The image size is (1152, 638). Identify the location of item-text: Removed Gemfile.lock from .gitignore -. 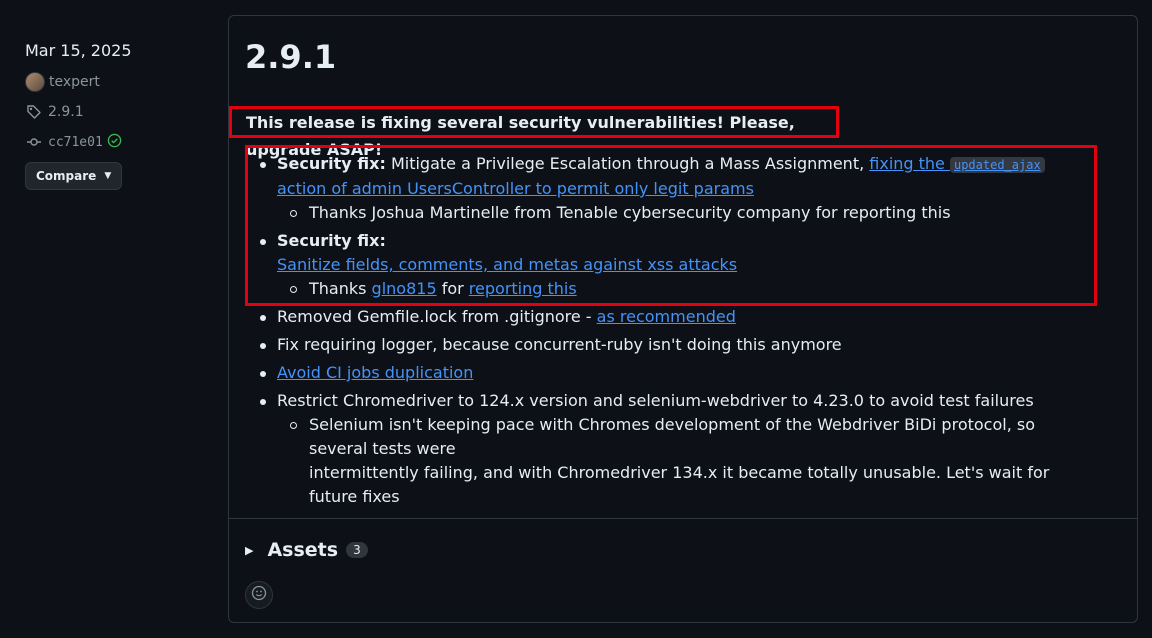
(437, 316).